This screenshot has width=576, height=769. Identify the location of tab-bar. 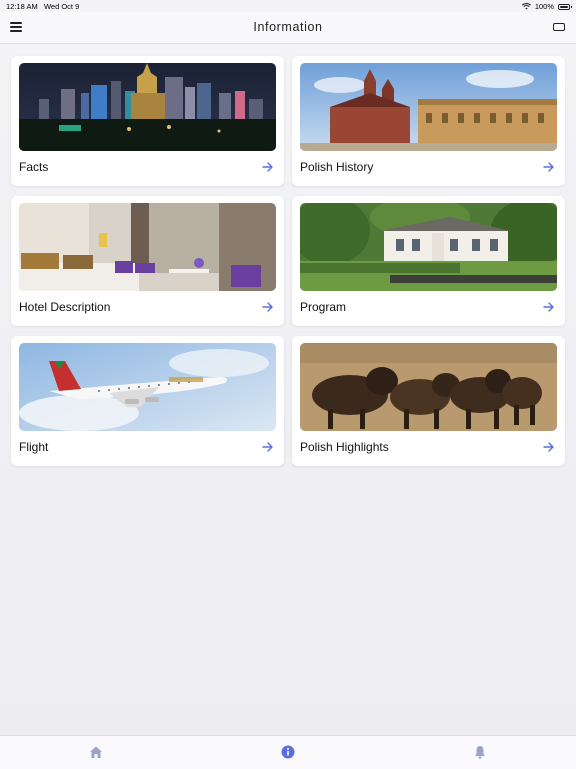
(288, 752).